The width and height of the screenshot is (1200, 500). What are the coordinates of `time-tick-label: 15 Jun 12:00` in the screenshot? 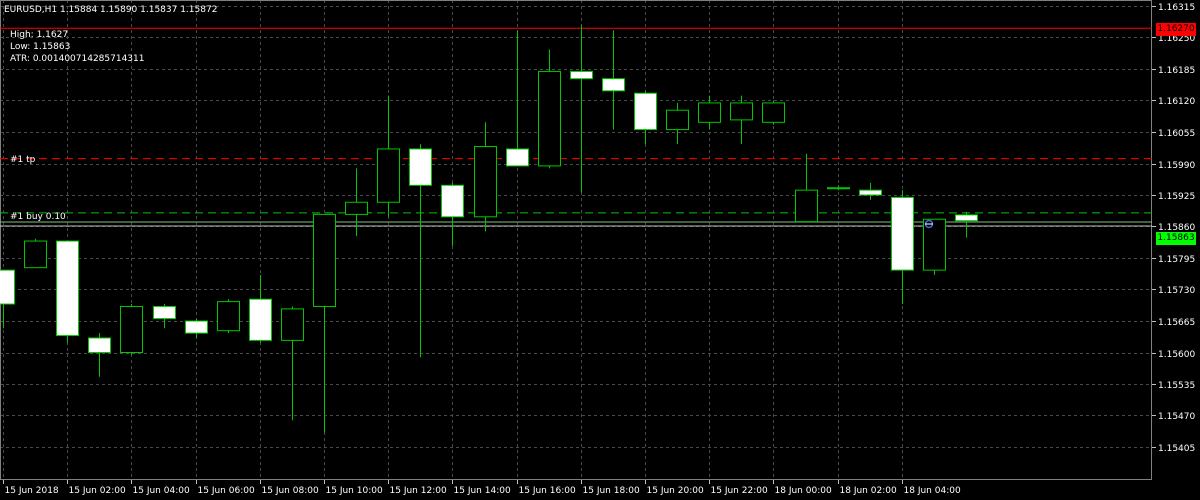 It's located at (418, 491).